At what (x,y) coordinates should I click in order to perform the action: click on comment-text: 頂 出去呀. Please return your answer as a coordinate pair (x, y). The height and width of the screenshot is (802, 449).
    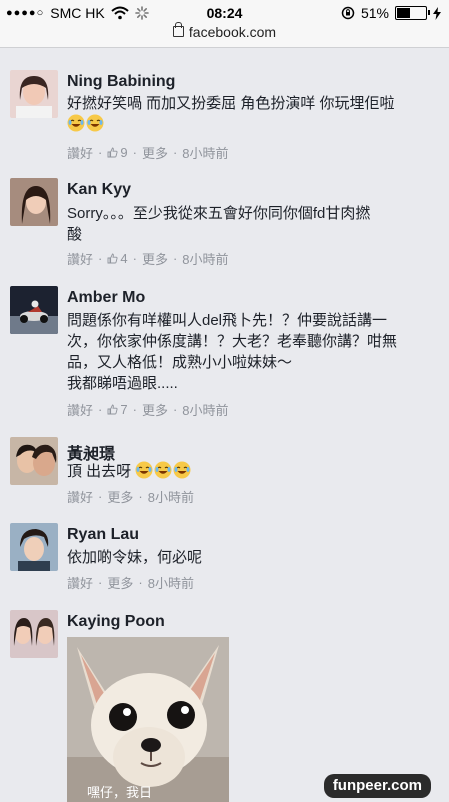
    Looking at the image, I should click on (253, 471).